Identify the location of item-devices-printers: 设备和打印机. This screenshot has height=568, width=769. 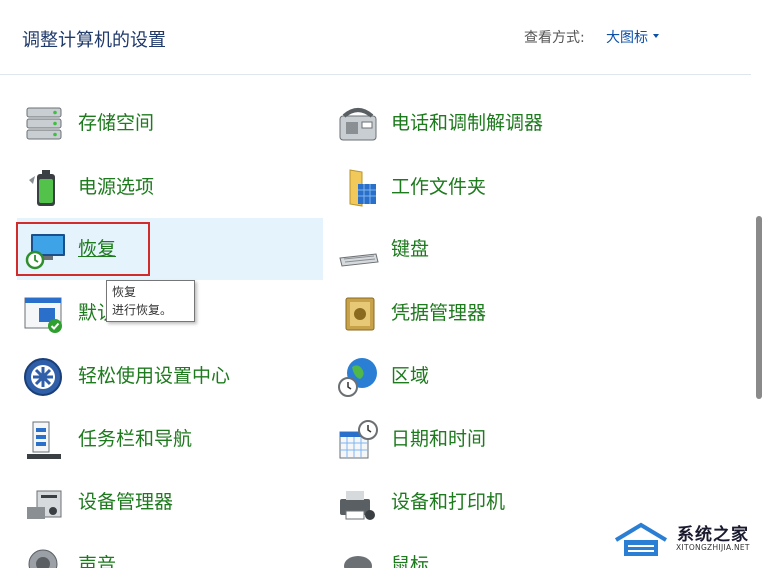
(480, 501).